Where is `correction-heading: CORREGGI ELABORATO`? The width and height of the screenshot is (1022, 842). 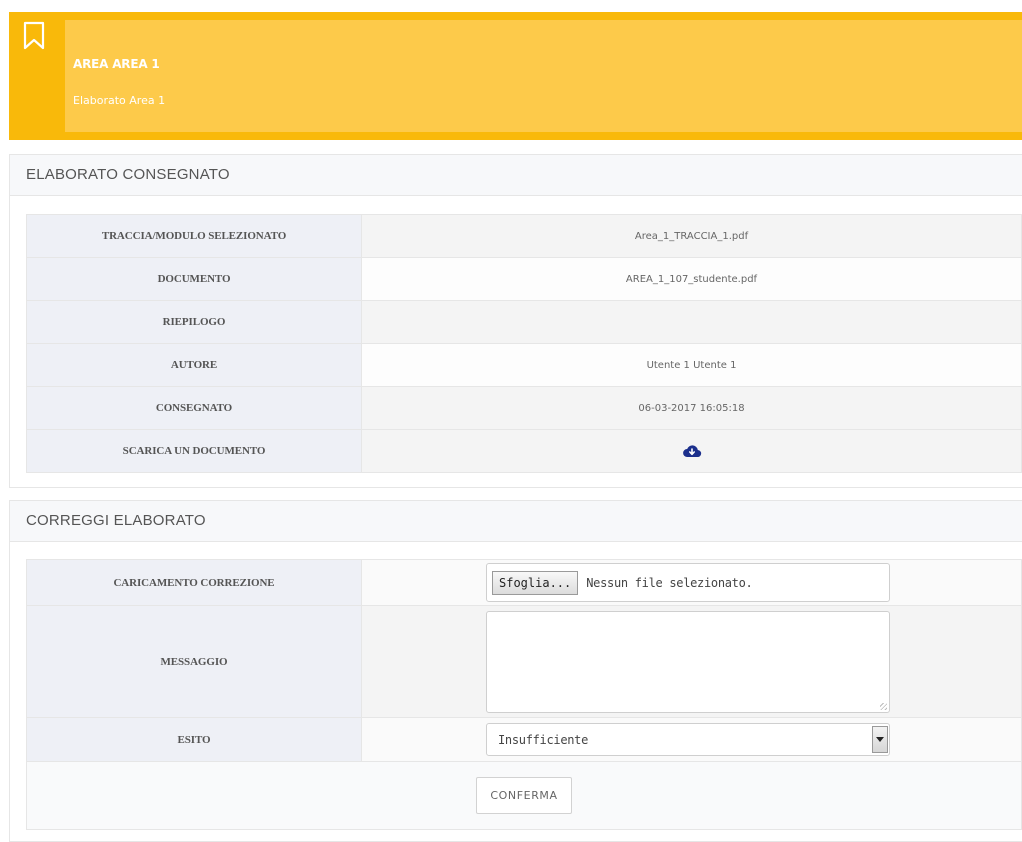 correction-heading: CORREGGI ELABORATO is located at coordinates (516, 521).